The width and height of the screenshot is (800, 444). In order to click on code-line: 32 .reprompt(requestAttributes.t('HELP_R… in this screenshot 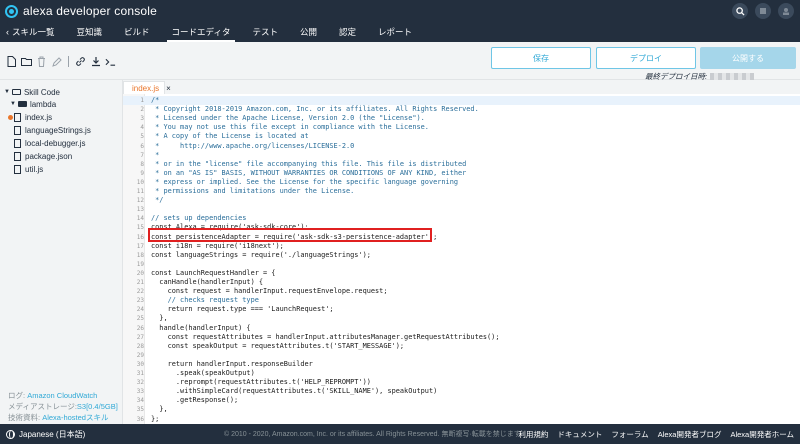, I will do `click(461, 382)`.